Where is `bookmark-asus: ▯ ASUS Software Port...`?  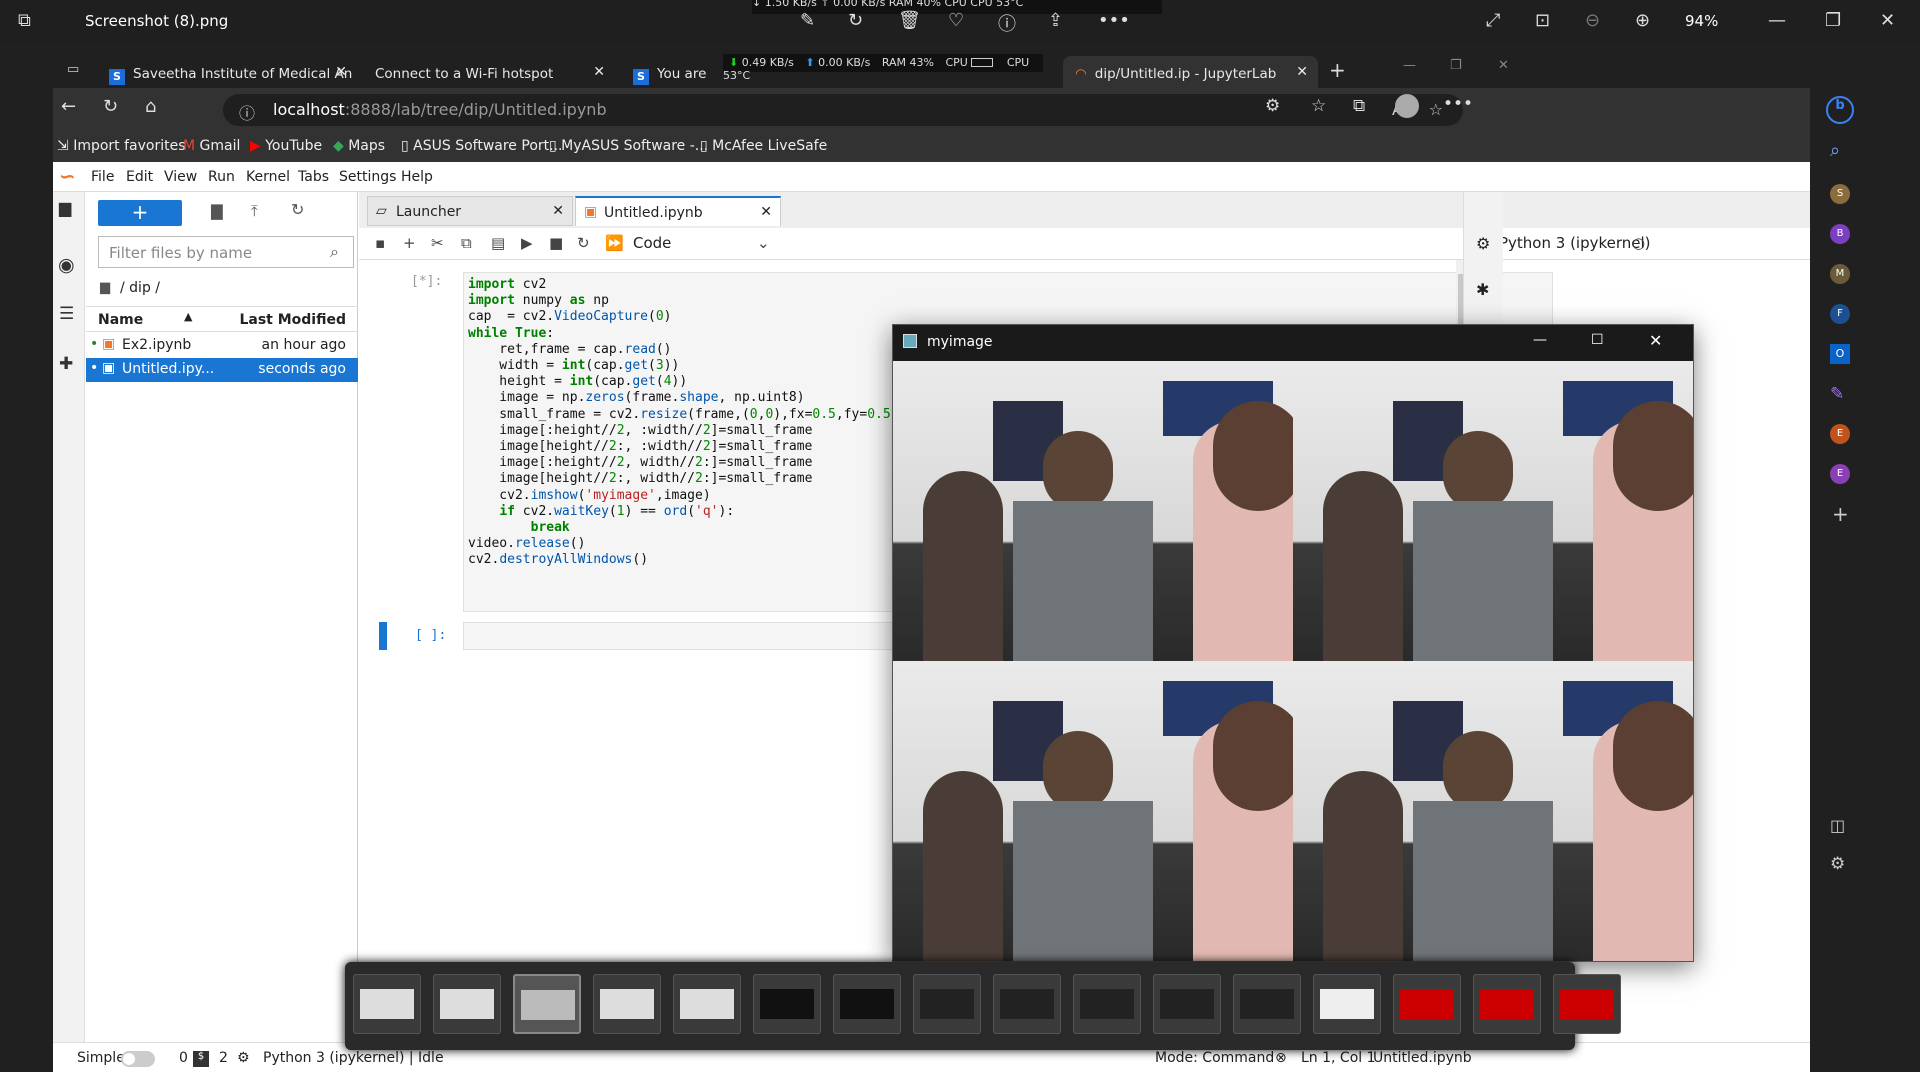 bookmark-asus: ▯ ASUS Software Port... is located at coordinates (481, 146).